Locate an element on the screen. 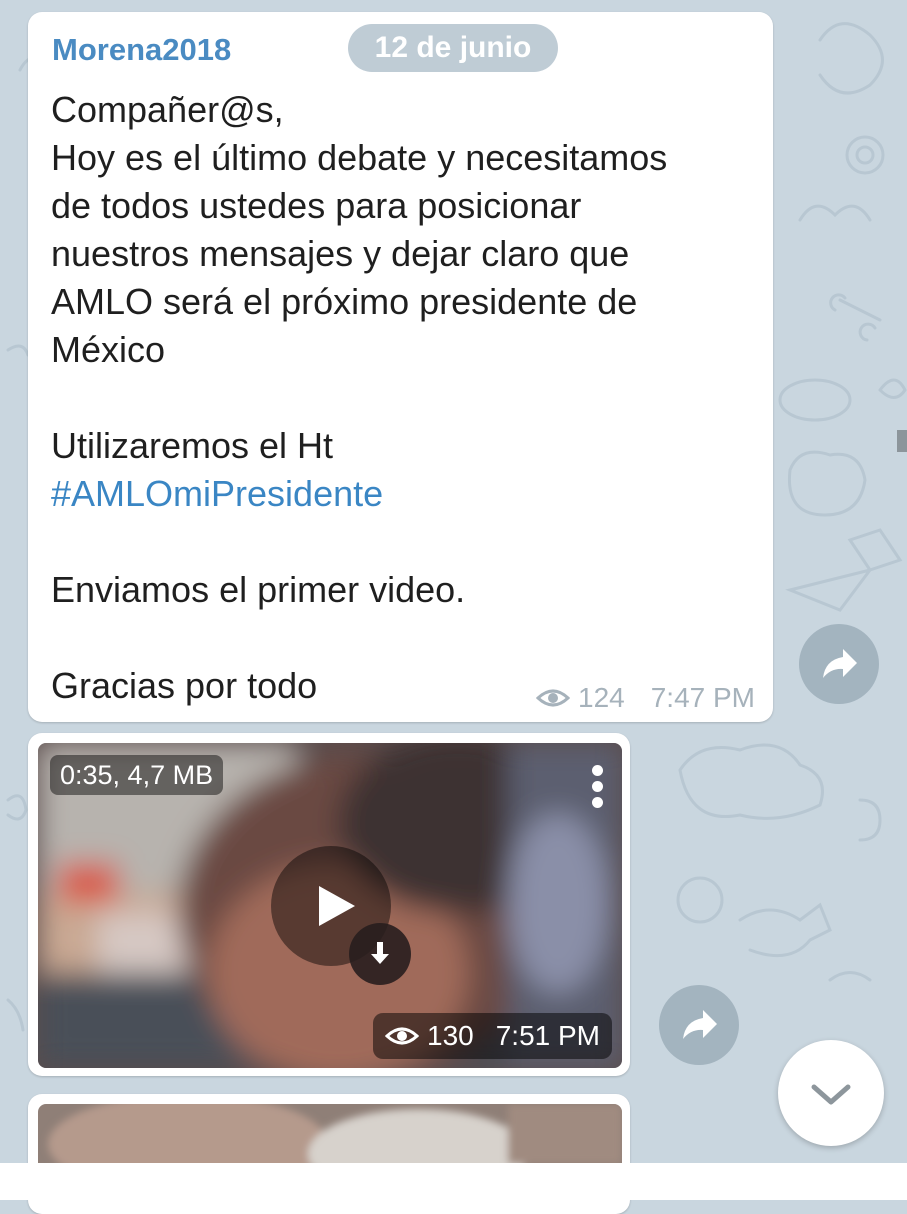 The image size is (907, 1214). message-line: Enviamos el primer video. is located at coordinates (258, 589).